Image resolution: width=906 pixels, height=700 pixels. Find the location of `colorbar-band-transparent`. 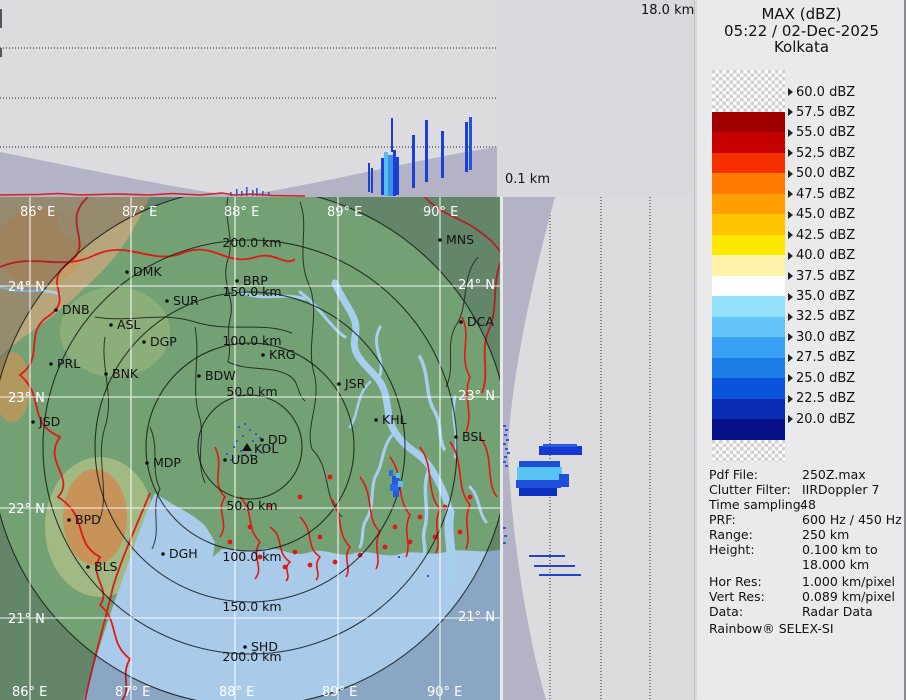

colorbar-band-transparent is located at coordinates (748, 450).